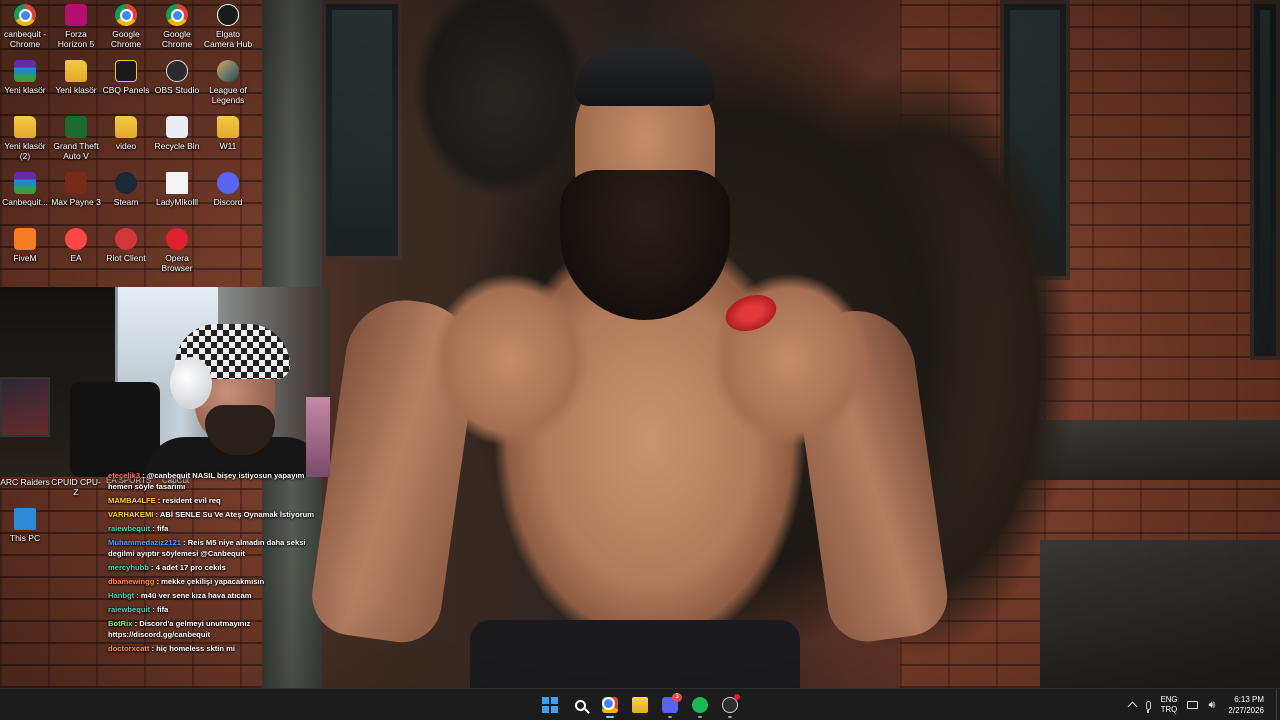 The height and width of the screenshot is (720, 1280). I want to click on desktop-icon-forza: Forza Horizon 5, so click(76, 32).